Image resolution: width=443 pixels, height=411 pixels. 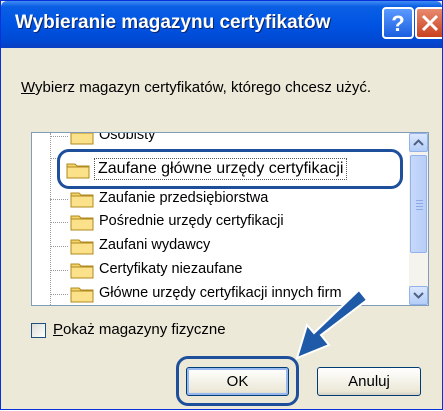 I want to click on help-button: ?, so click(x=398, y=23).